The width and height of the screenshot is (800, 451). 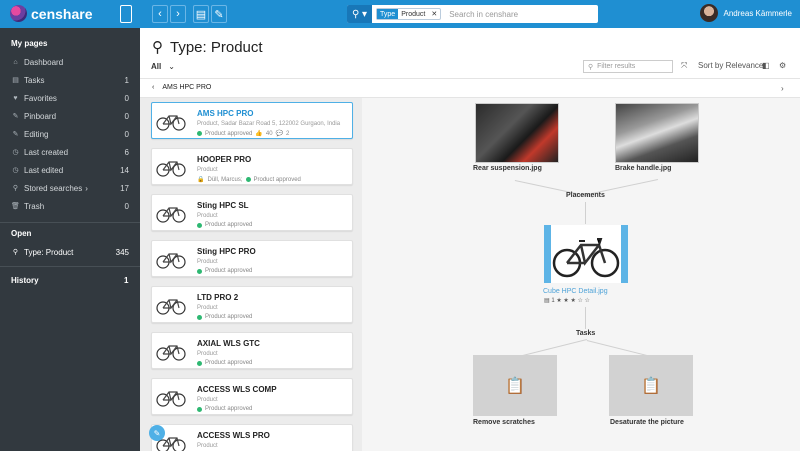 What do you see at coordinates (515, 385) in the screenshot?
I see `task-card-remove-scratches: 📋` at bounding box center [515, 385].